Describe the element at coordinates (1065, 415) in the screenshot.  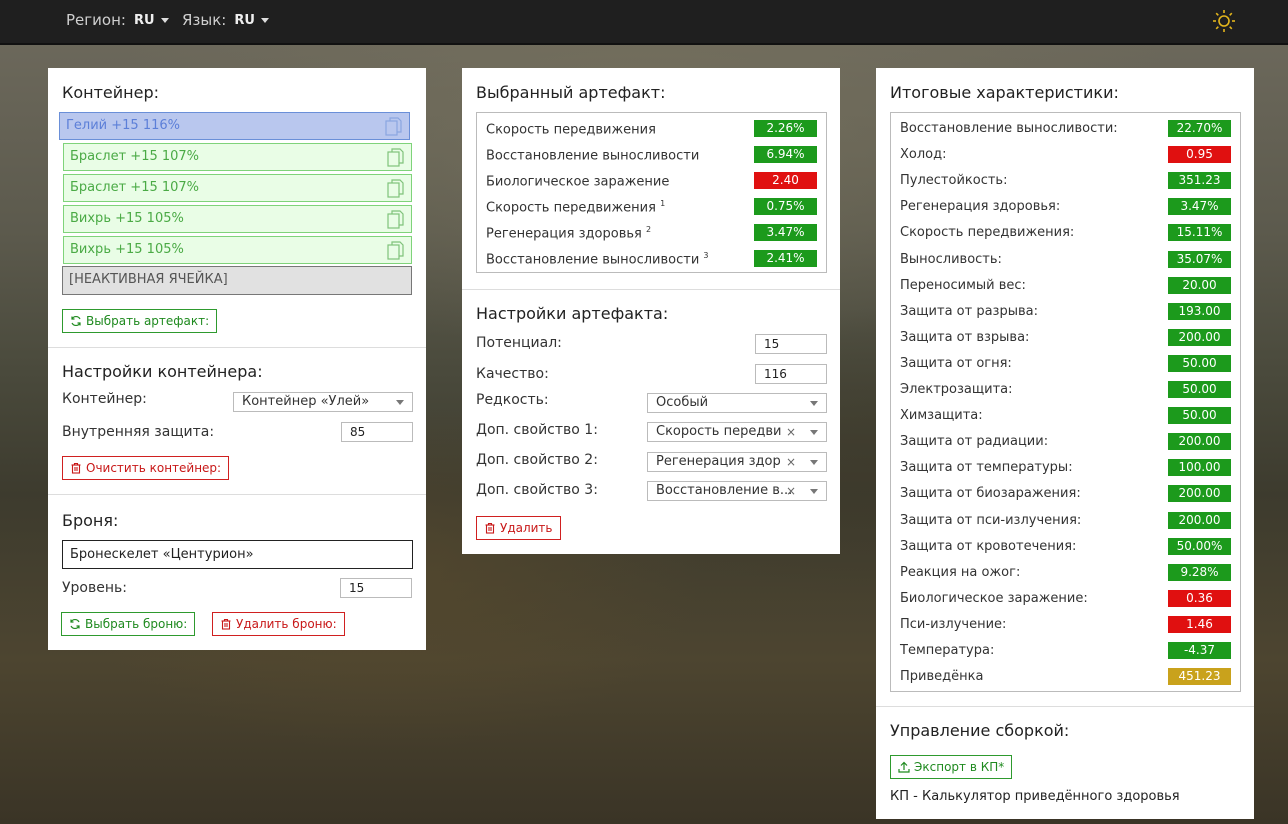
I see `stat-row: Химзащита: 50.00` at that location.